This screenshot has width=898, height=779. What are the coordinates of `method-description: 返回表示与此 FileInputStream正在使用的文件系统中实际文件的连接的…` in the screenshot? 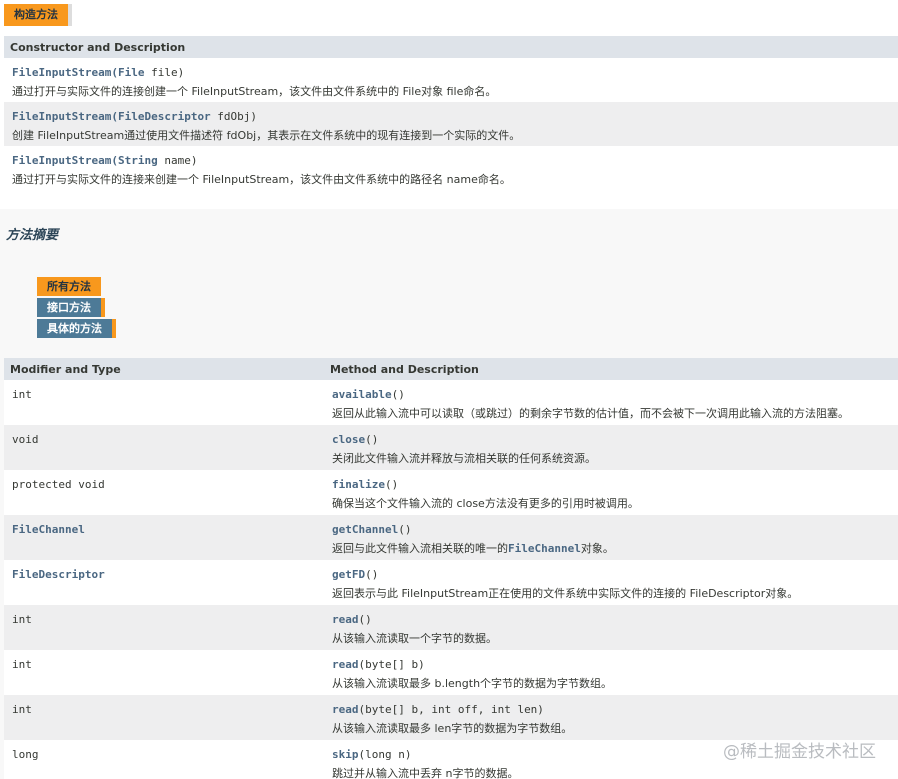 It's located at (565, 593).